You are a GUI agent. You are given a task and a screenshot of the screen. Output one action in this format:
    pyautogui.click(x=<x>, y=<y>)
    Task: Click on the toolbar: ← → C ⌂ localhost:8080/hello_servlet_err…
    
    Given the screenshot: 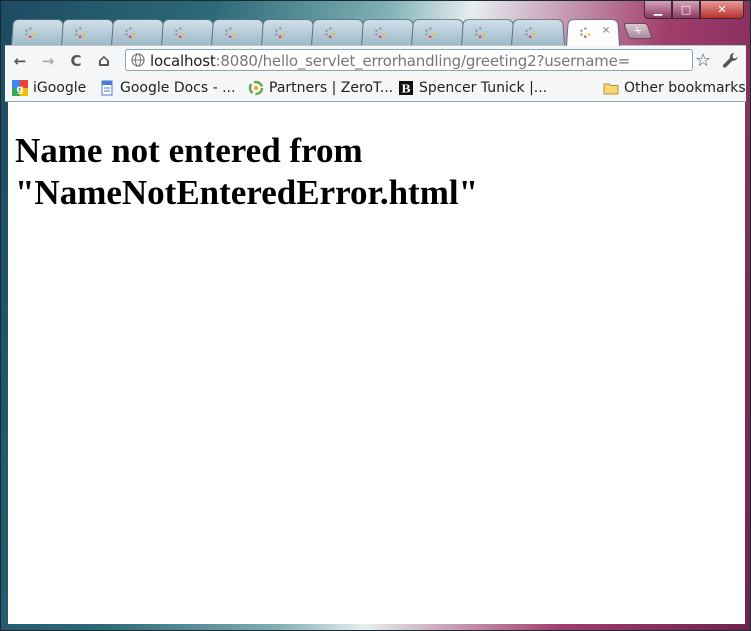 What is the action you would take?
    pyautogui.click(x=375, y=60)
    